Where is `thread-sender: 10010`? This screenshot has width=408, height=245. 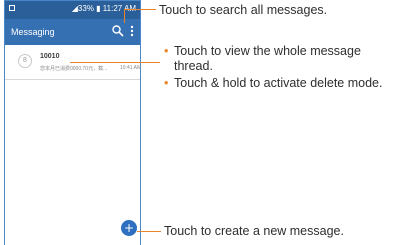
thread-sender: 10010 is located at coordinates (50, 56).